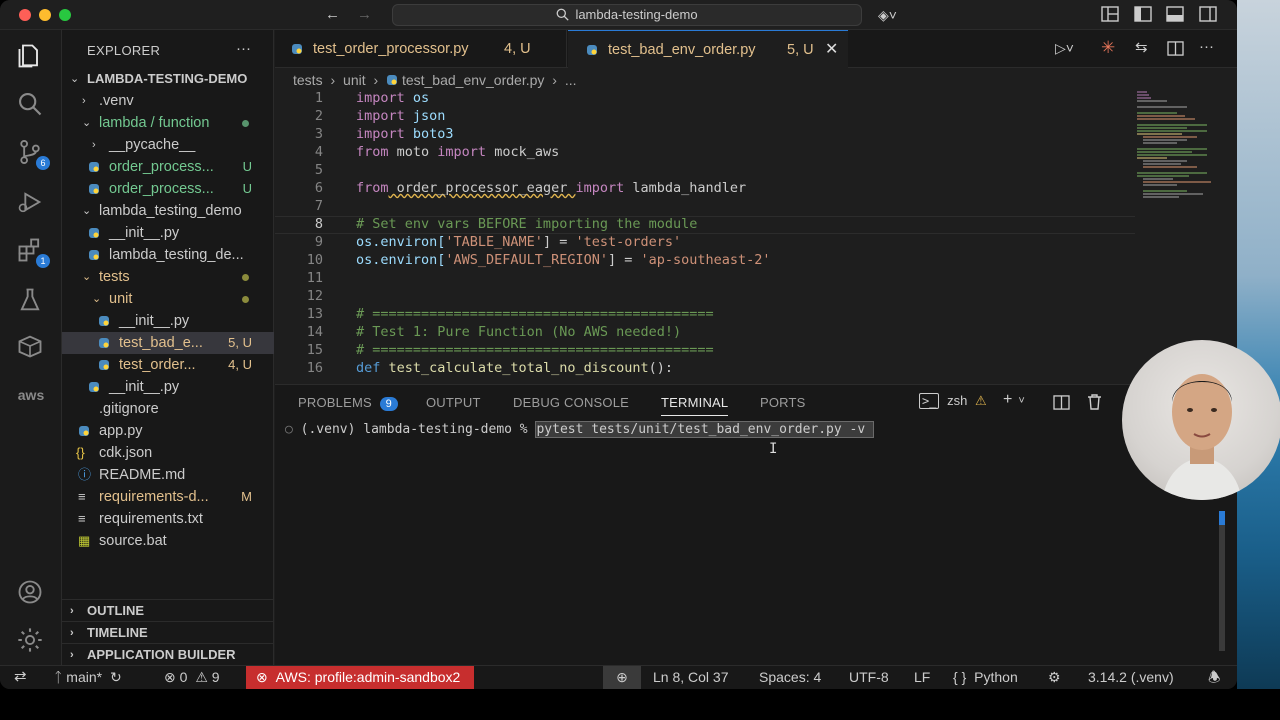  Describe the element at coordinates (953, 401) in the screenshot. I see `terminal-shell-selector: >_ zsh ⚠` at that location.